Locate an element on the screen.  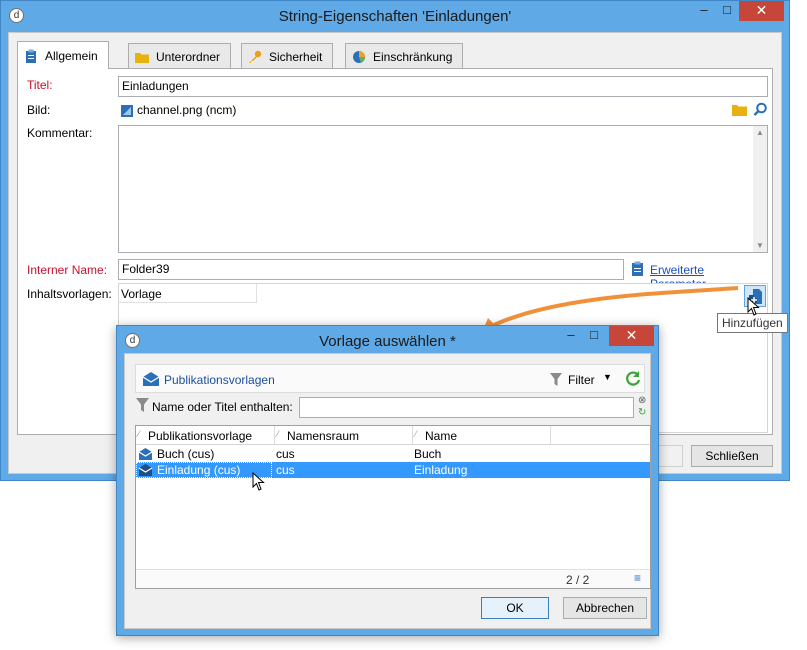
maximize-button: □ is located at coordinates (727, 11).